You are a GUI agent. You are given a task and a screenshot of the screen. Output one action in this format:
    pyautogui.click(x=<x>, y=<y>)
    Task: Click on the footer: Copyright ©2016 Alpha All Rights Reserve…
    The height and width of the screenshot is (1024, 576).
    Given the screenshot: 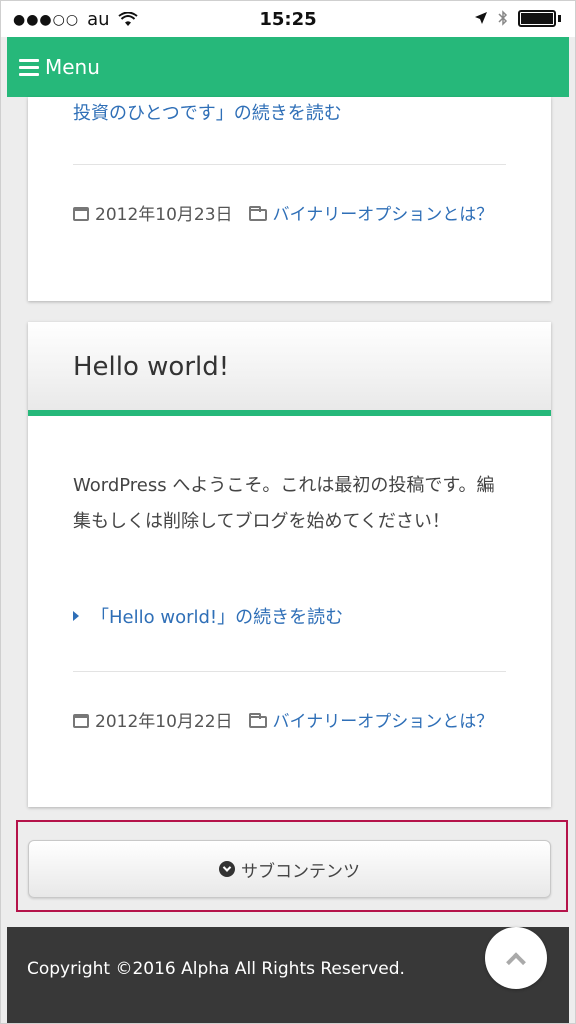 What is the action you would take?
    pyautogui.click(x=288, y=975)
    